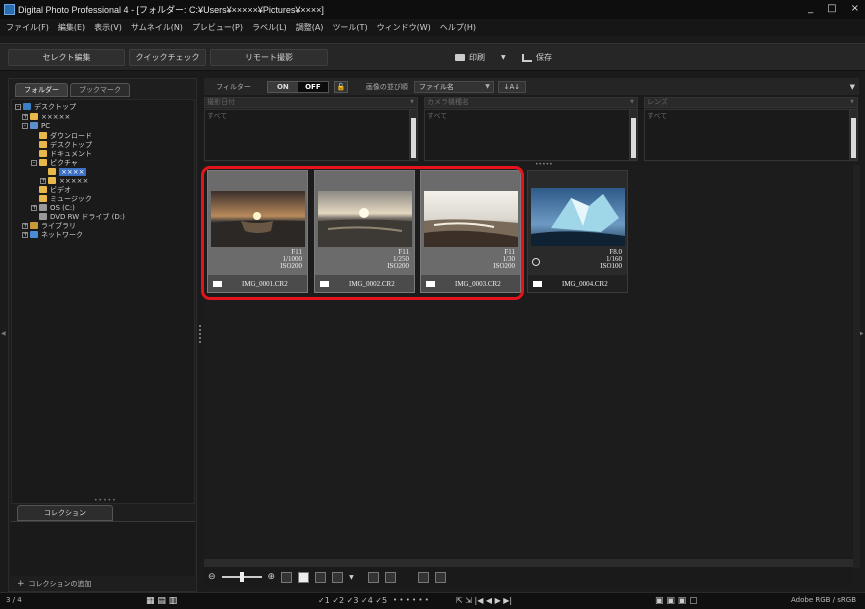 Image resolution: width=865 pixels, height=609 pixels. What do you see at coordinates (458, 27) in the screenshot?
I see `menu-help: ヘルプ(H)` at bounding box center [458, 27].